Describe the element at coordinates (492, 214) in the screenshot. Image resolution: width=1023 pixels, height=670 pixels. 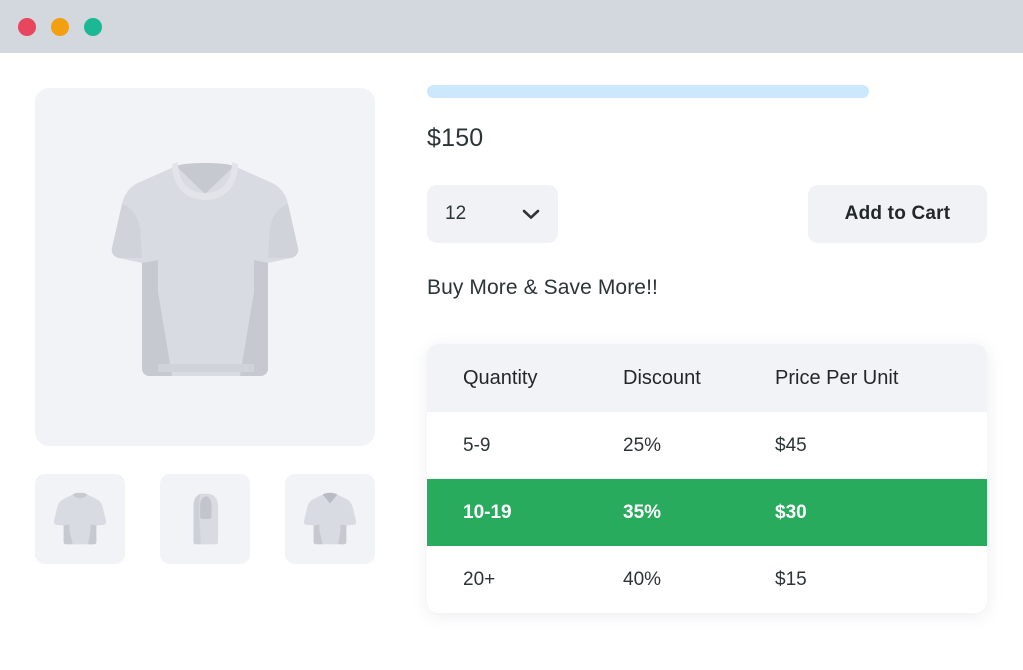
I see `quantity-select: 12` at that location.